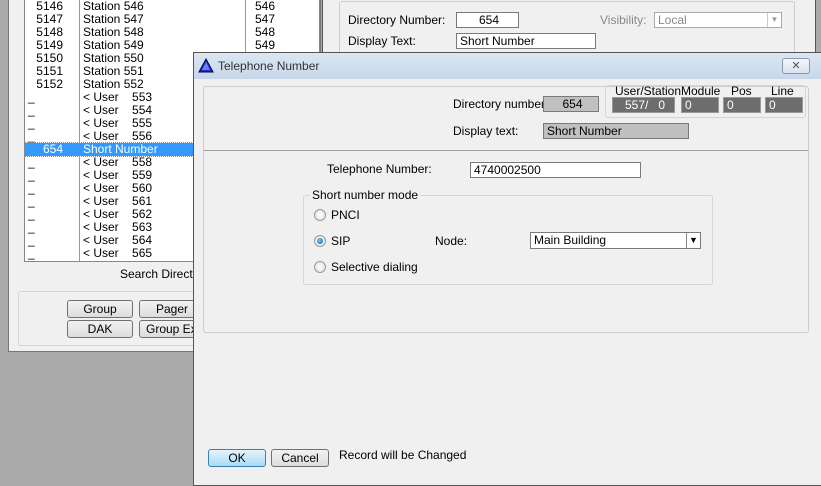  What do you see at coordinates (782, 91) in the screenshot?
I see `location-header: Line` at bounding box center [782, 91].